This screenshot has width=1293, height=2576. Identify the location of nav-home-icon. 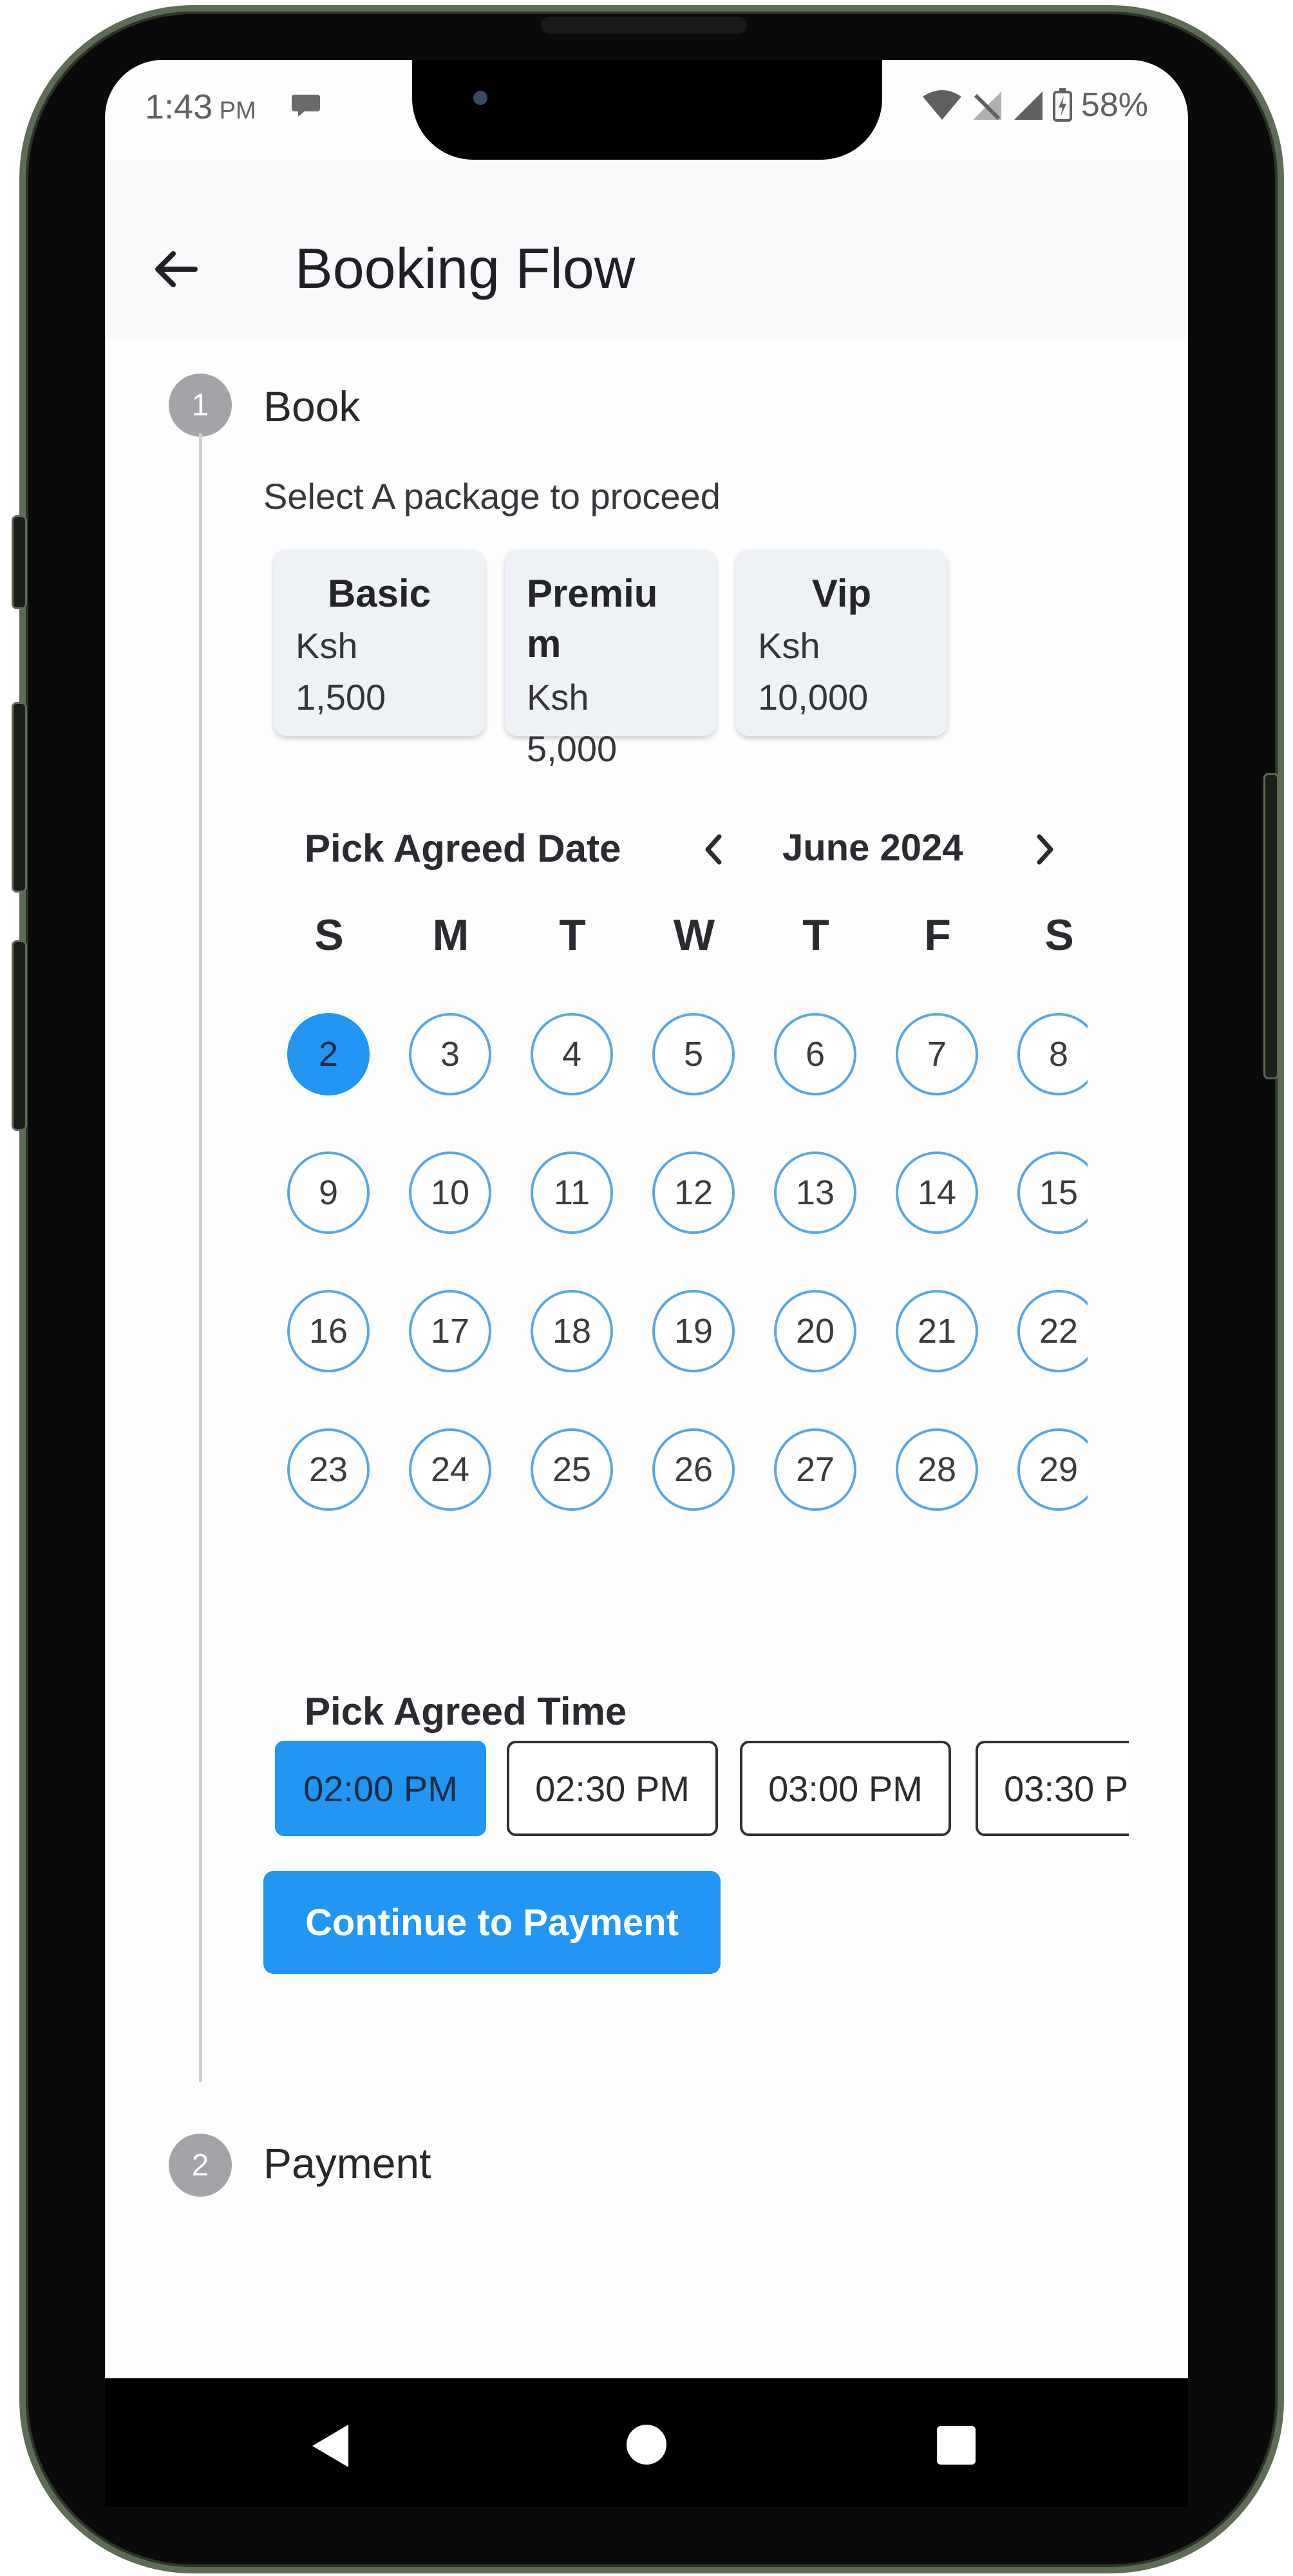
(646, 2445).